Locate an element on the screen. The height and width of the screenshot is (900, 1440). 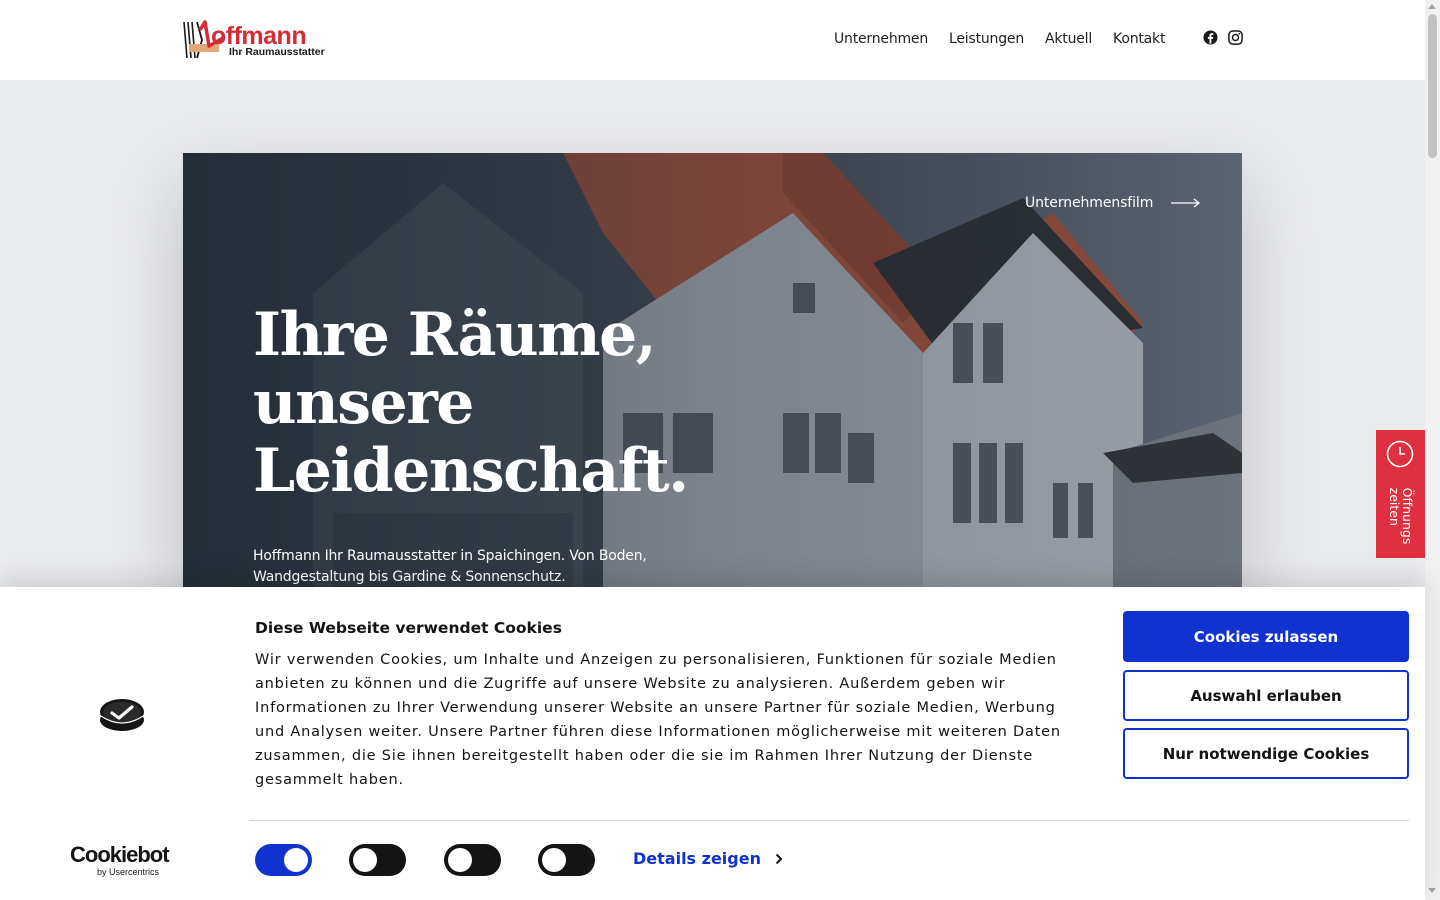
scroll-up-arrow-icon is located at coordinates (1432, 6).